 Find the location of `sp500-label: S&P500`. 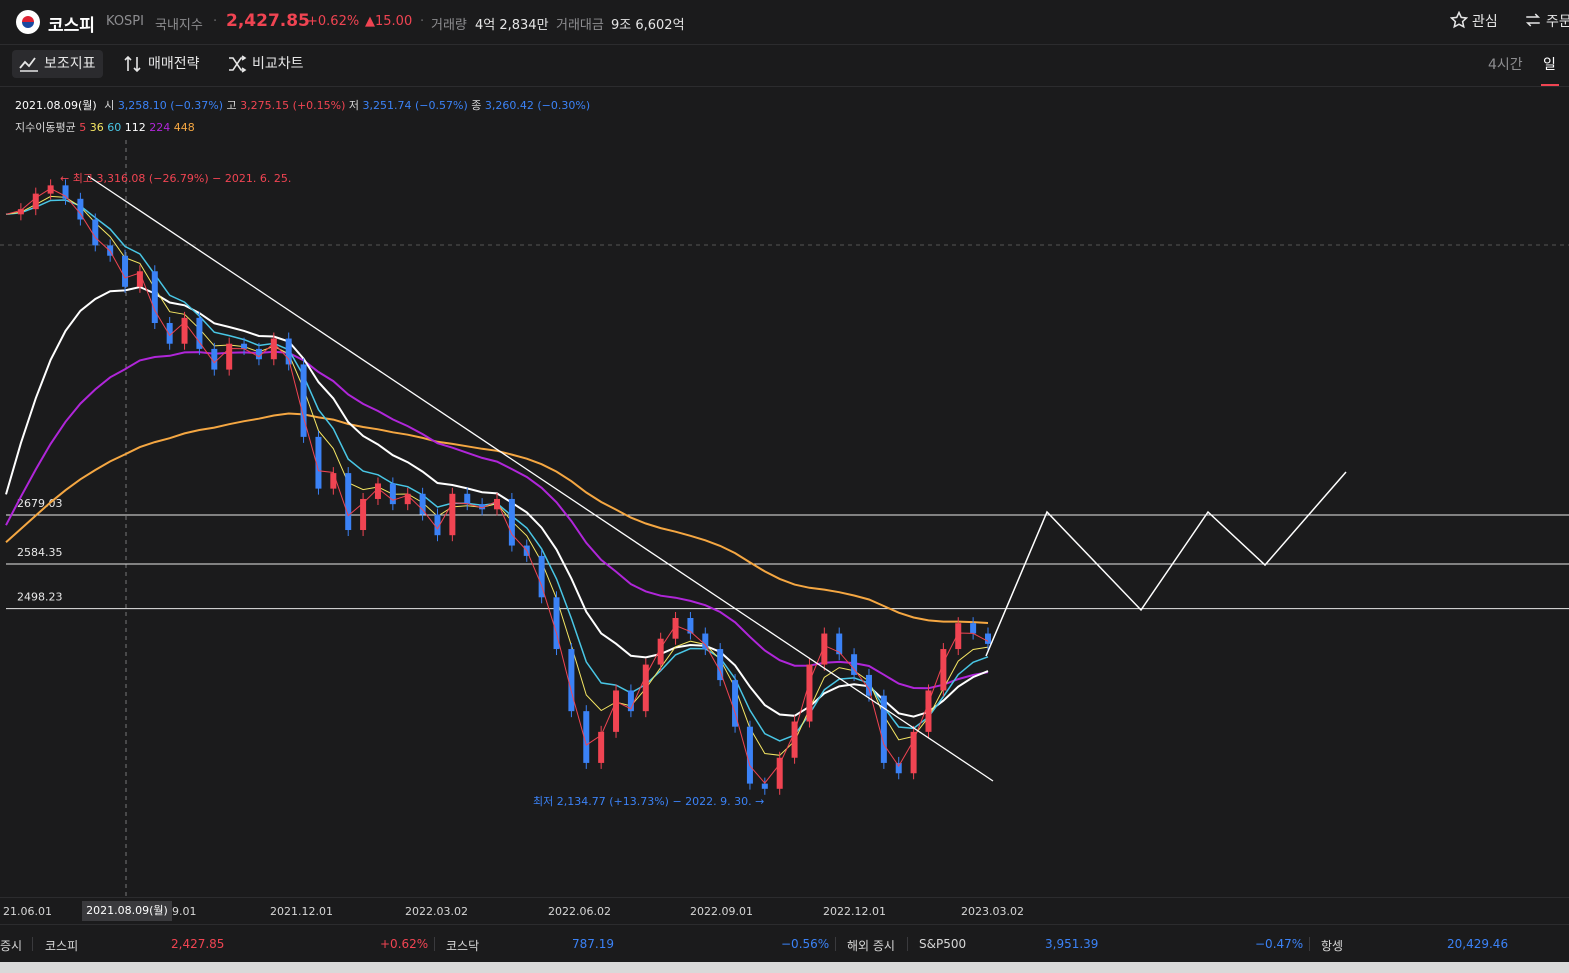

sp500-label: S&P500 is located at coordinates (942, 944).